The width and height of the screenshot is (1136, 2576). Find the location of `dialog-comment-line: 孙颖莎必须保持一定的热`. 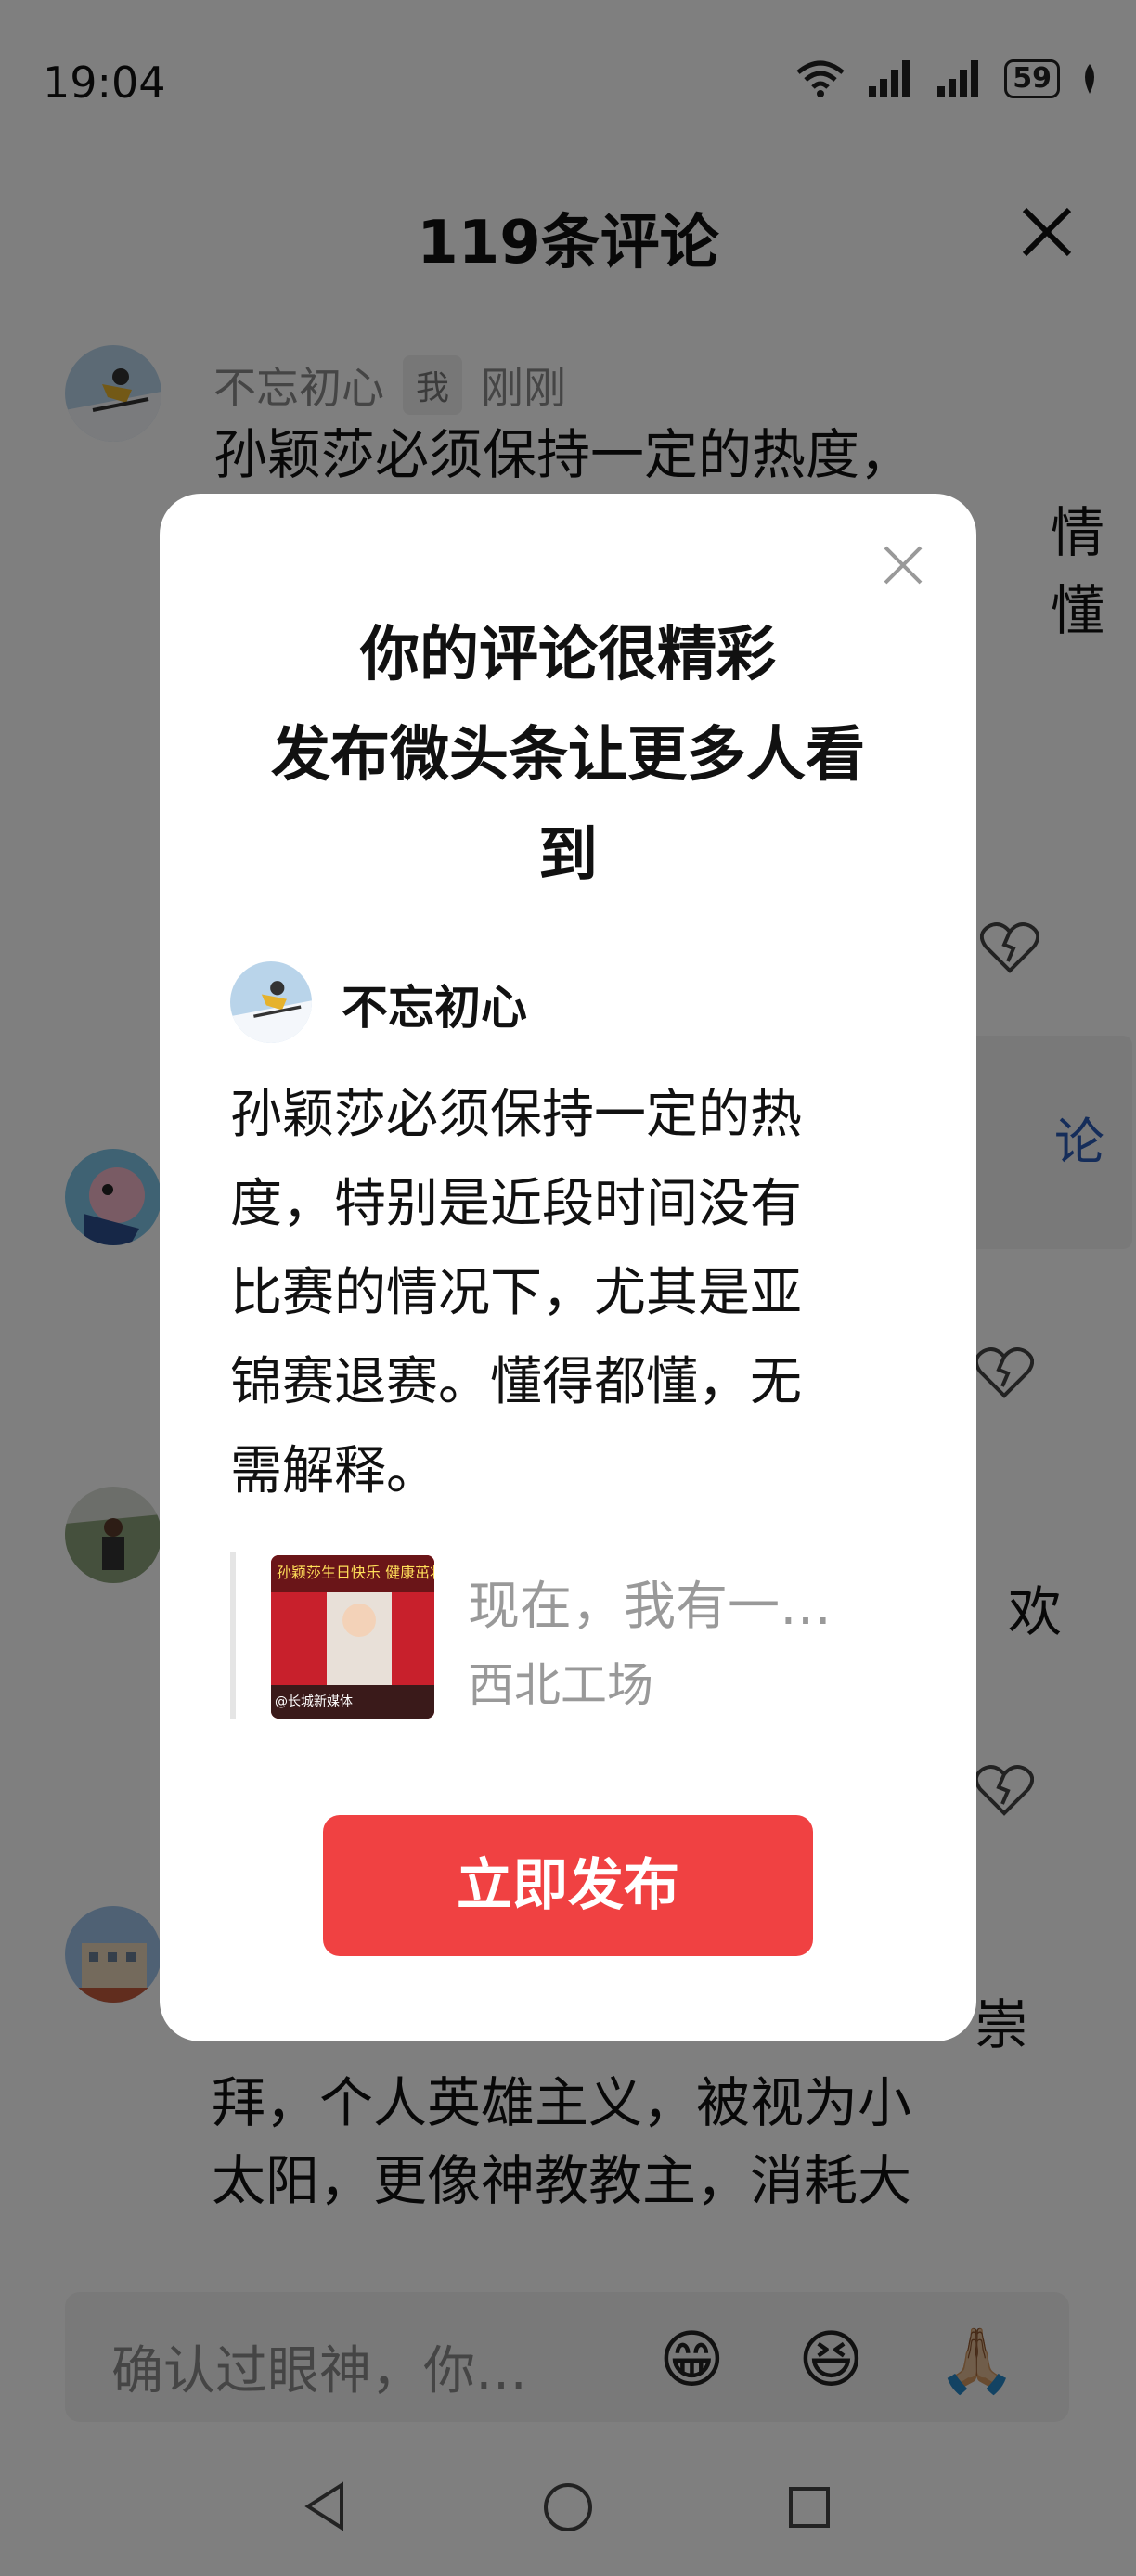

dialog-comment-line: 孙颖莎必须保持一定的热 is located at coordinates (516, 1115).